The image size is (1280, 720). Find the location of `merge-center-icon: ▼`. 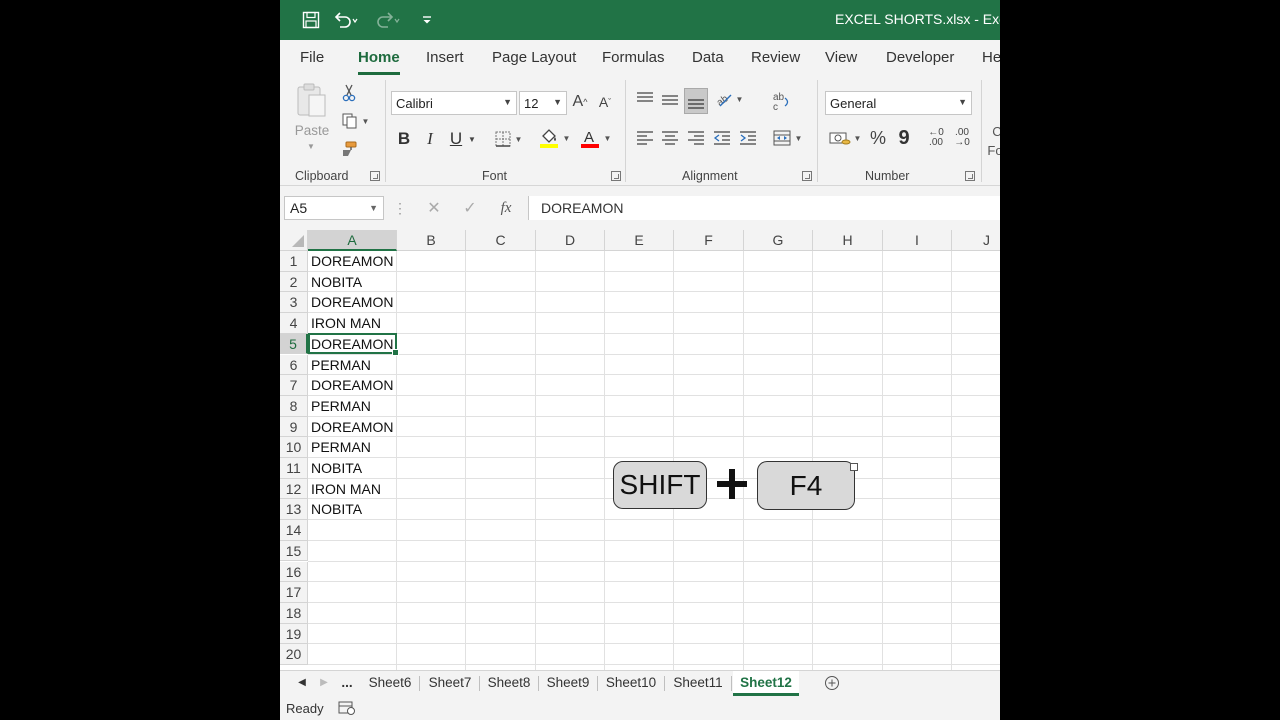

merge-center-icon: ▼ is located at coordinates (787, 138).